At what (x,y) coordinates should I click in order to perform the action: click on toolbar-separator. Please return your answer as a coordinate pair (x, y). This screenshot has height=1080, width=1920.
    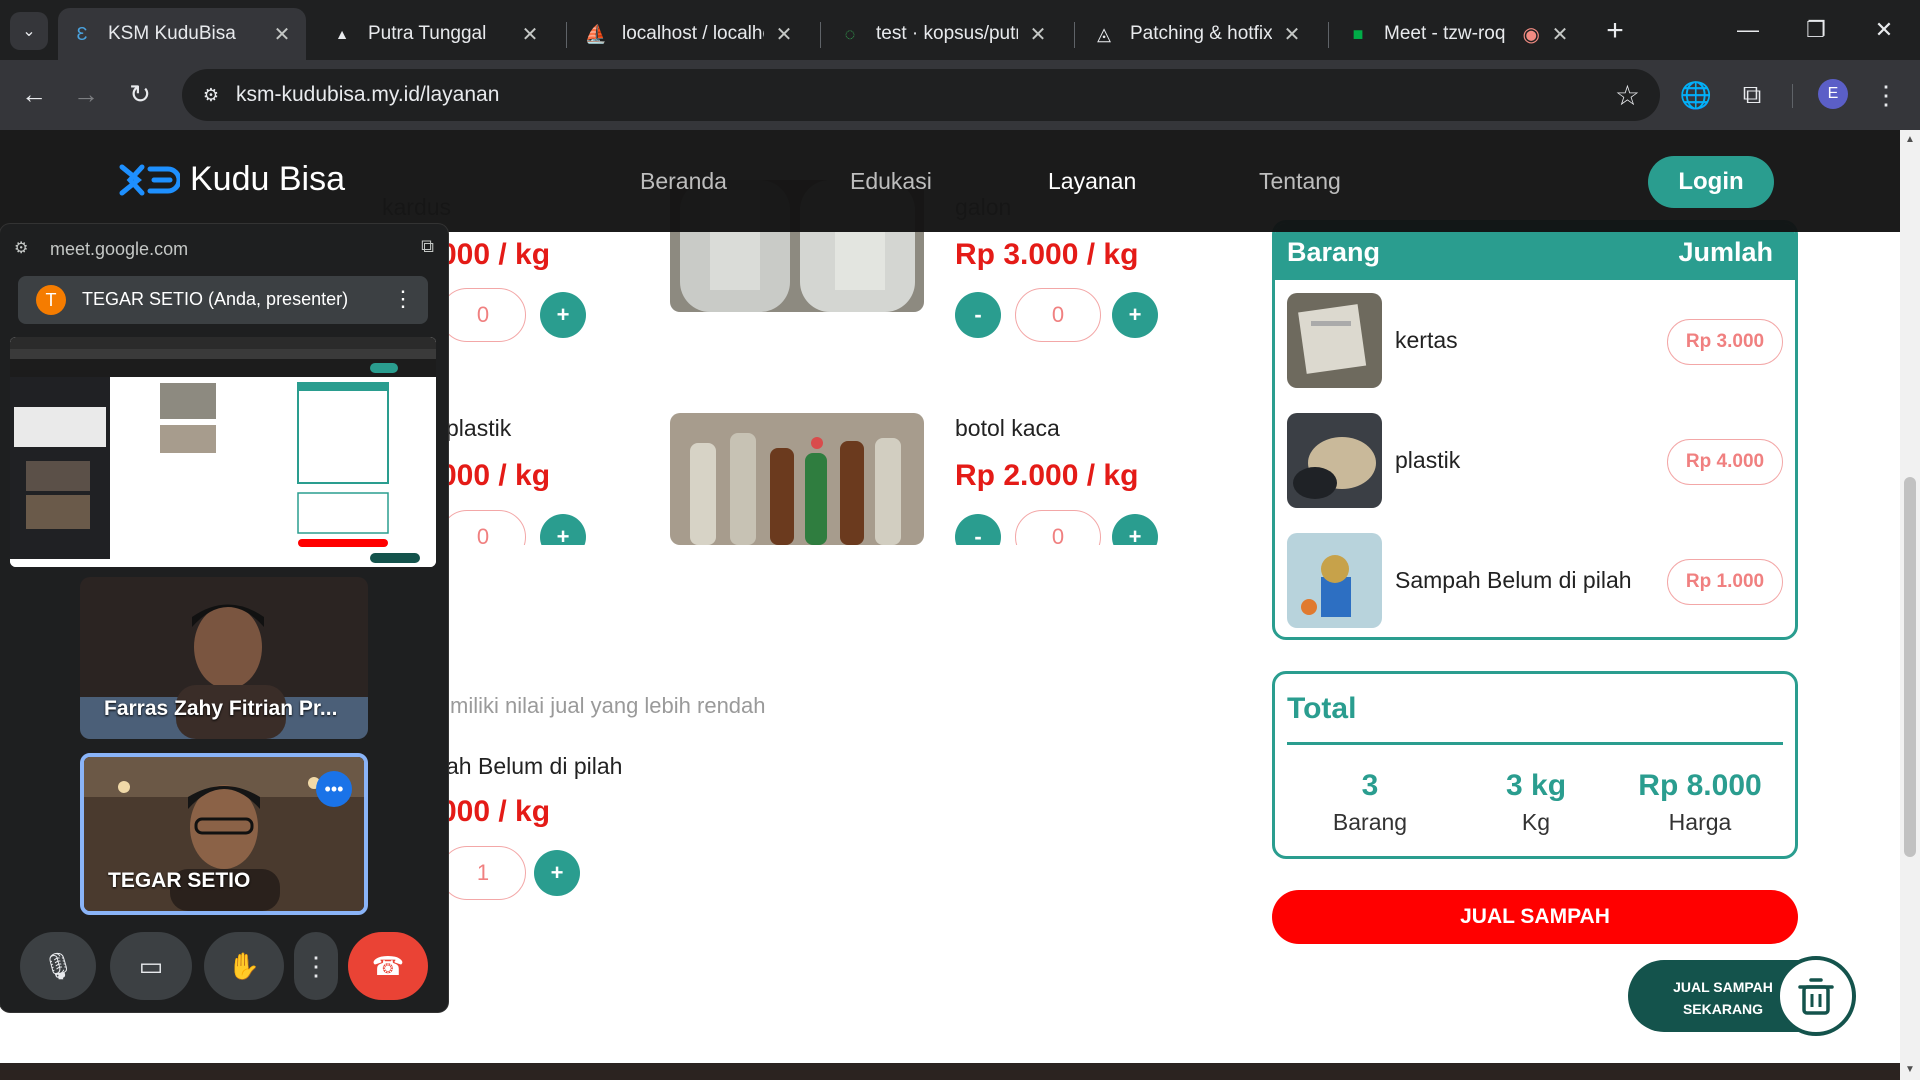
    Looking at the image, I should click on (1792, 96).